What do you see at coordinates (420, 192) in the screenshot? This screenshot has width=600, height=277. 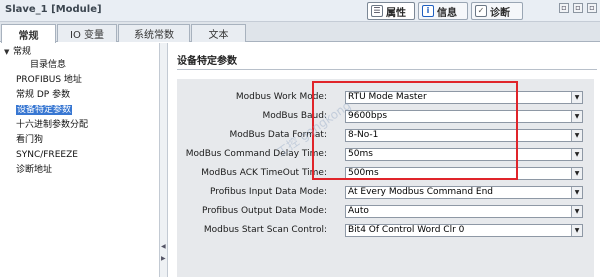 I see `param-value-input-mode: At Every Modbus Command End` at bounding box center [420, 192].